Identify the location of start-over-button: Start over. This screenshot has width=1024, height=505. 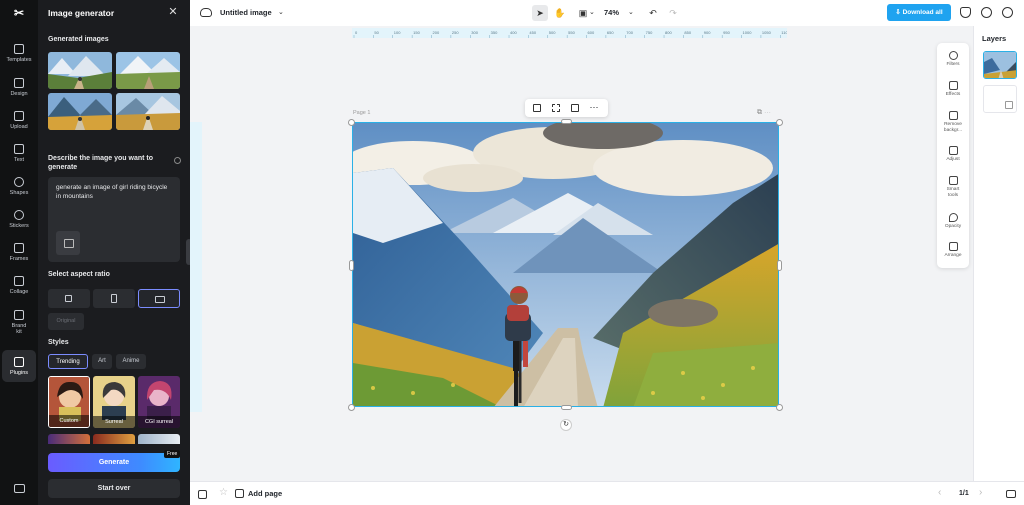
(114, 488).